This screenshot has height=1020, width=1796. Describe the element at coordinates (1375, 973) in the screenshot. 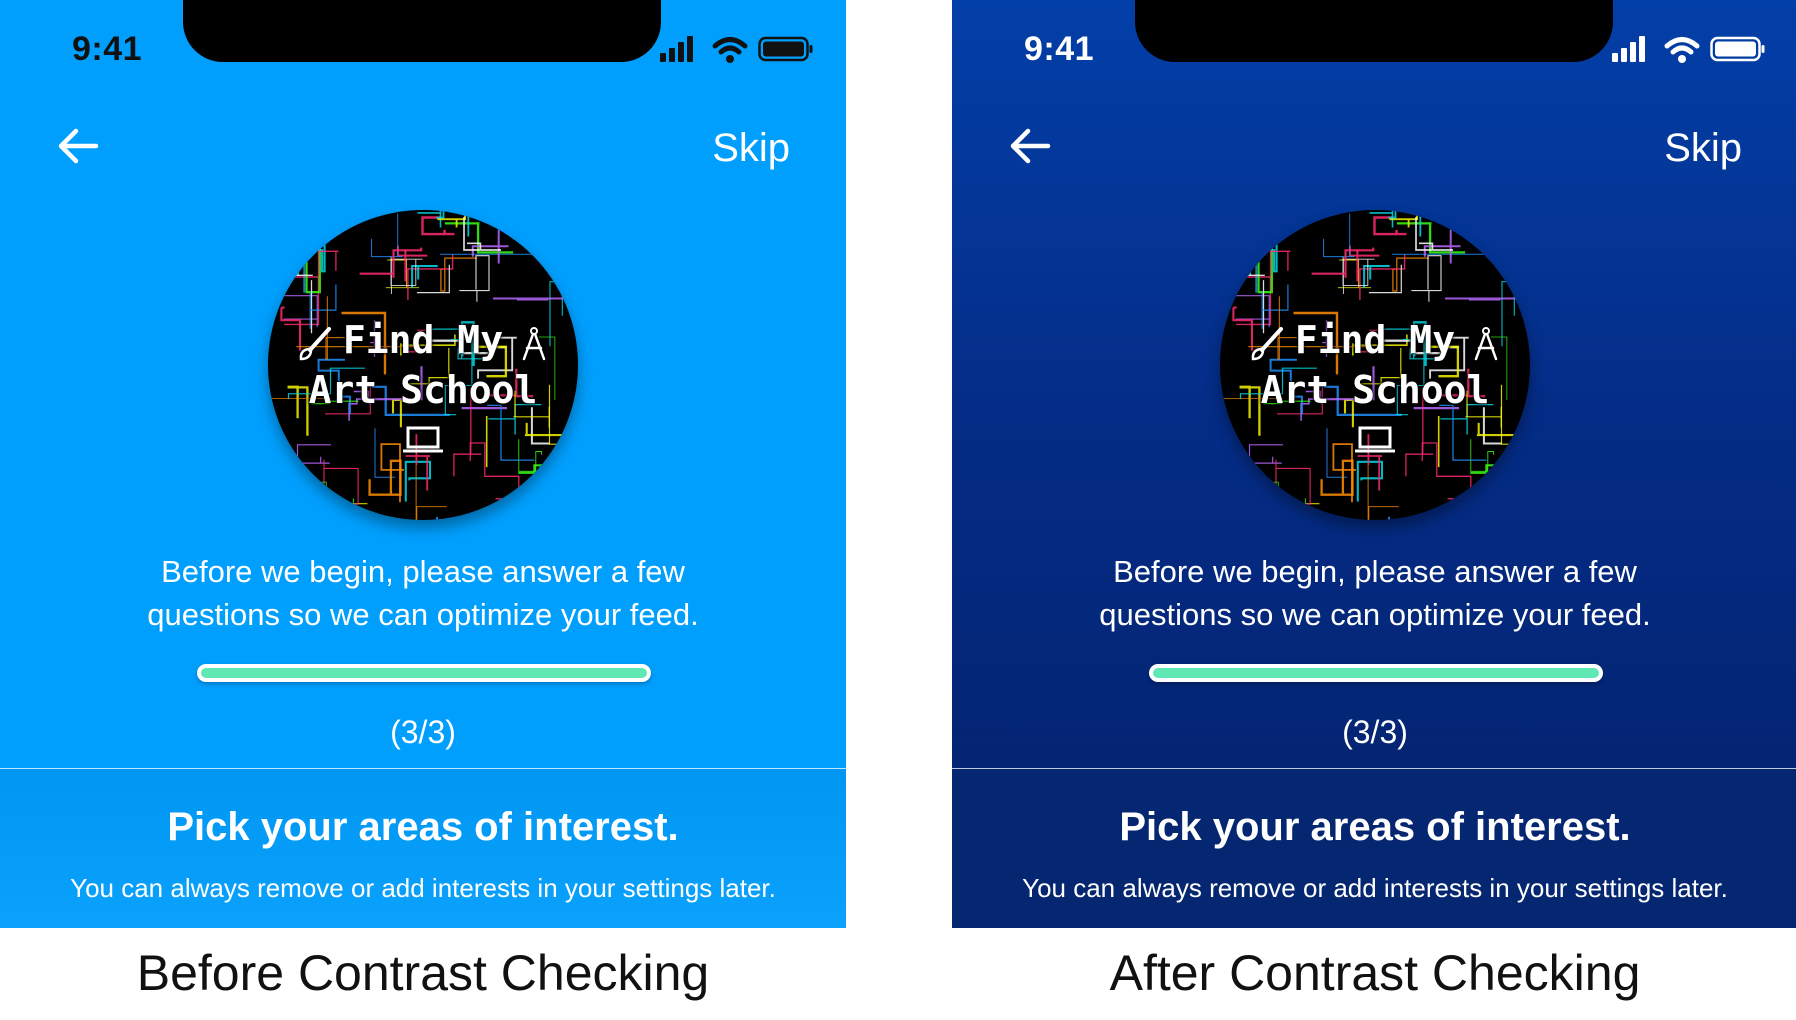

I see `caption-after: After Contrast Checking` at that location.